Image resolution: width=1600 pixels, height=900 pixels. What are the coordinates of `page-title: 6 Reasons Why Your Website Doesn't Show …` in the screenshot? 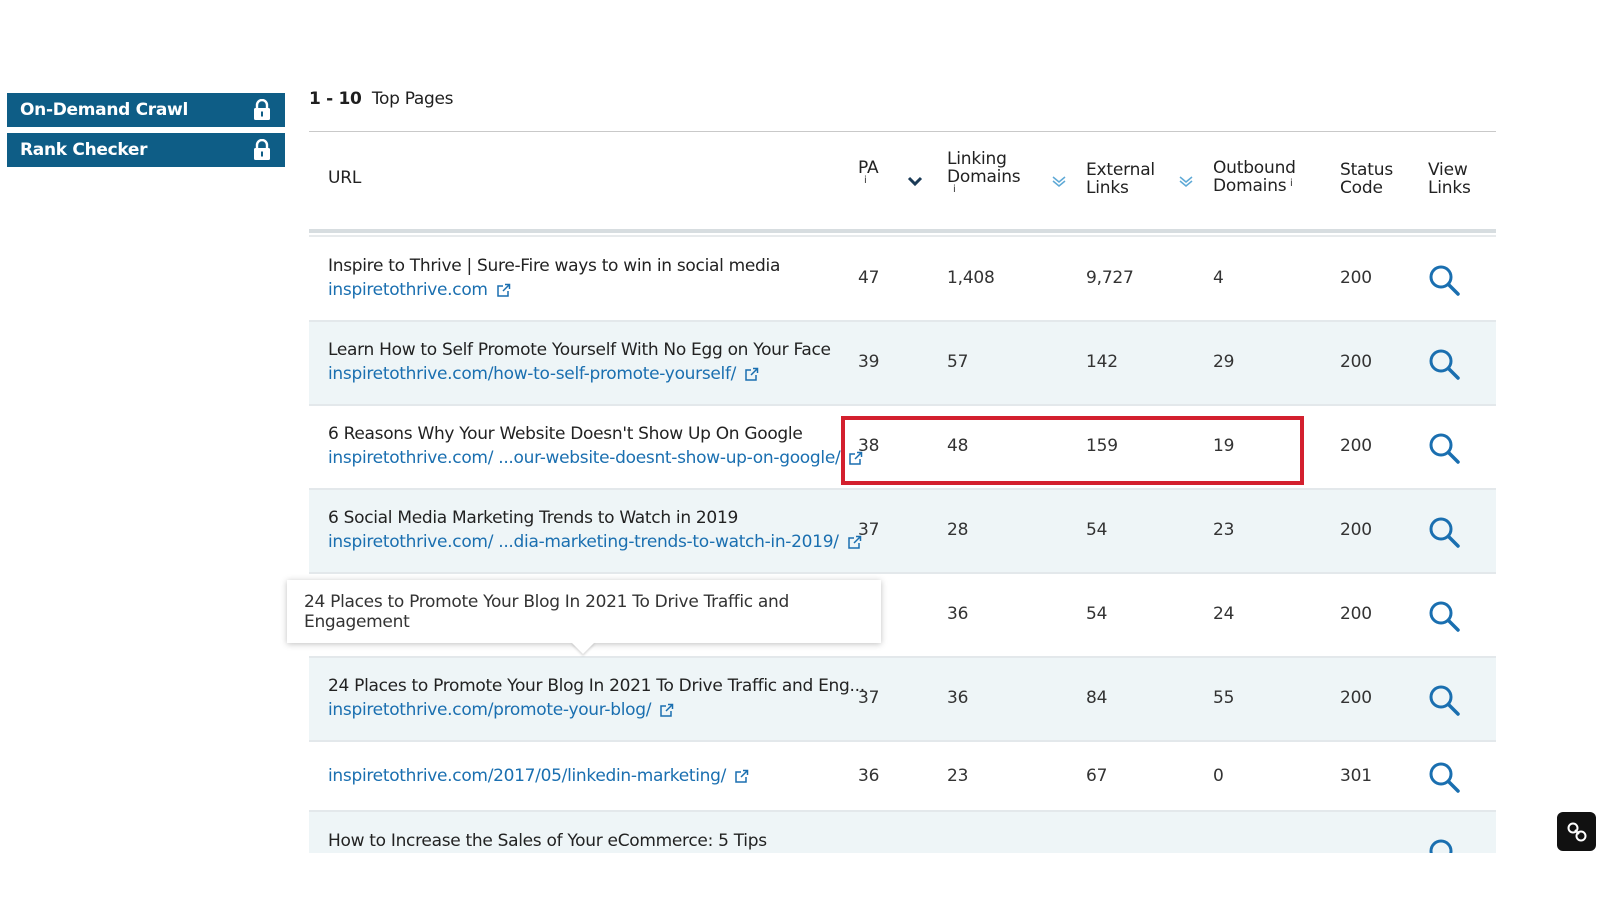 It's located at (565, 434).